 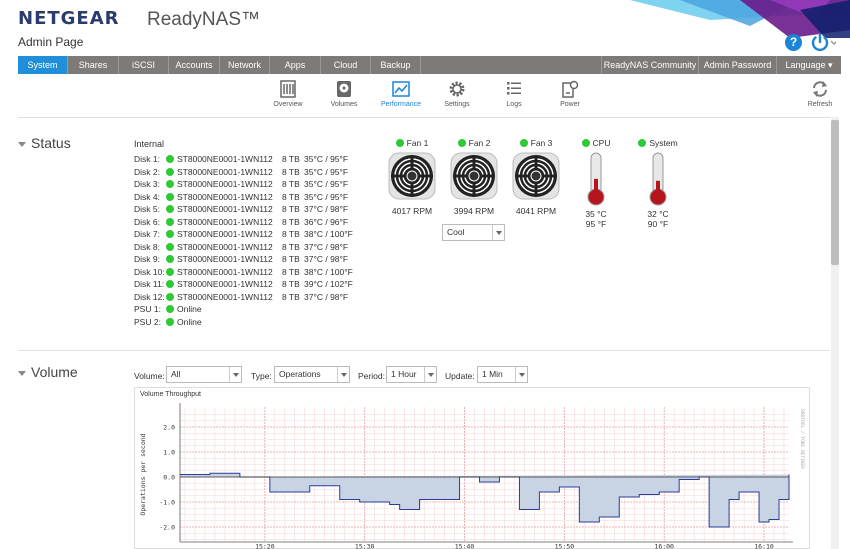 I want to click on header: NETGEAR ReadyNAS™ Admin Page ?, so click(x=425, y=28).